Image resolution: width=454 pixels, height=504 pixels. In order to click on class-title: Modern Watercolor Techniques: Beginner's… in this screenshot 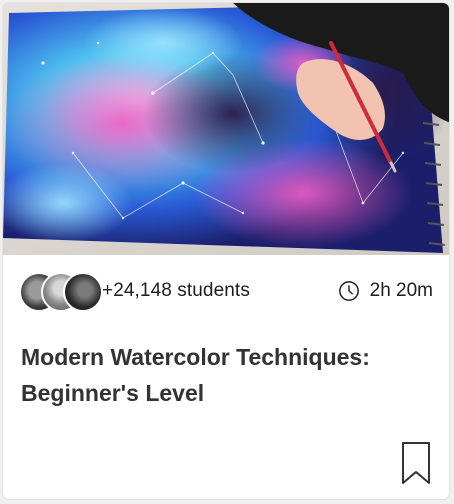, I will do `click(226, 375)`.